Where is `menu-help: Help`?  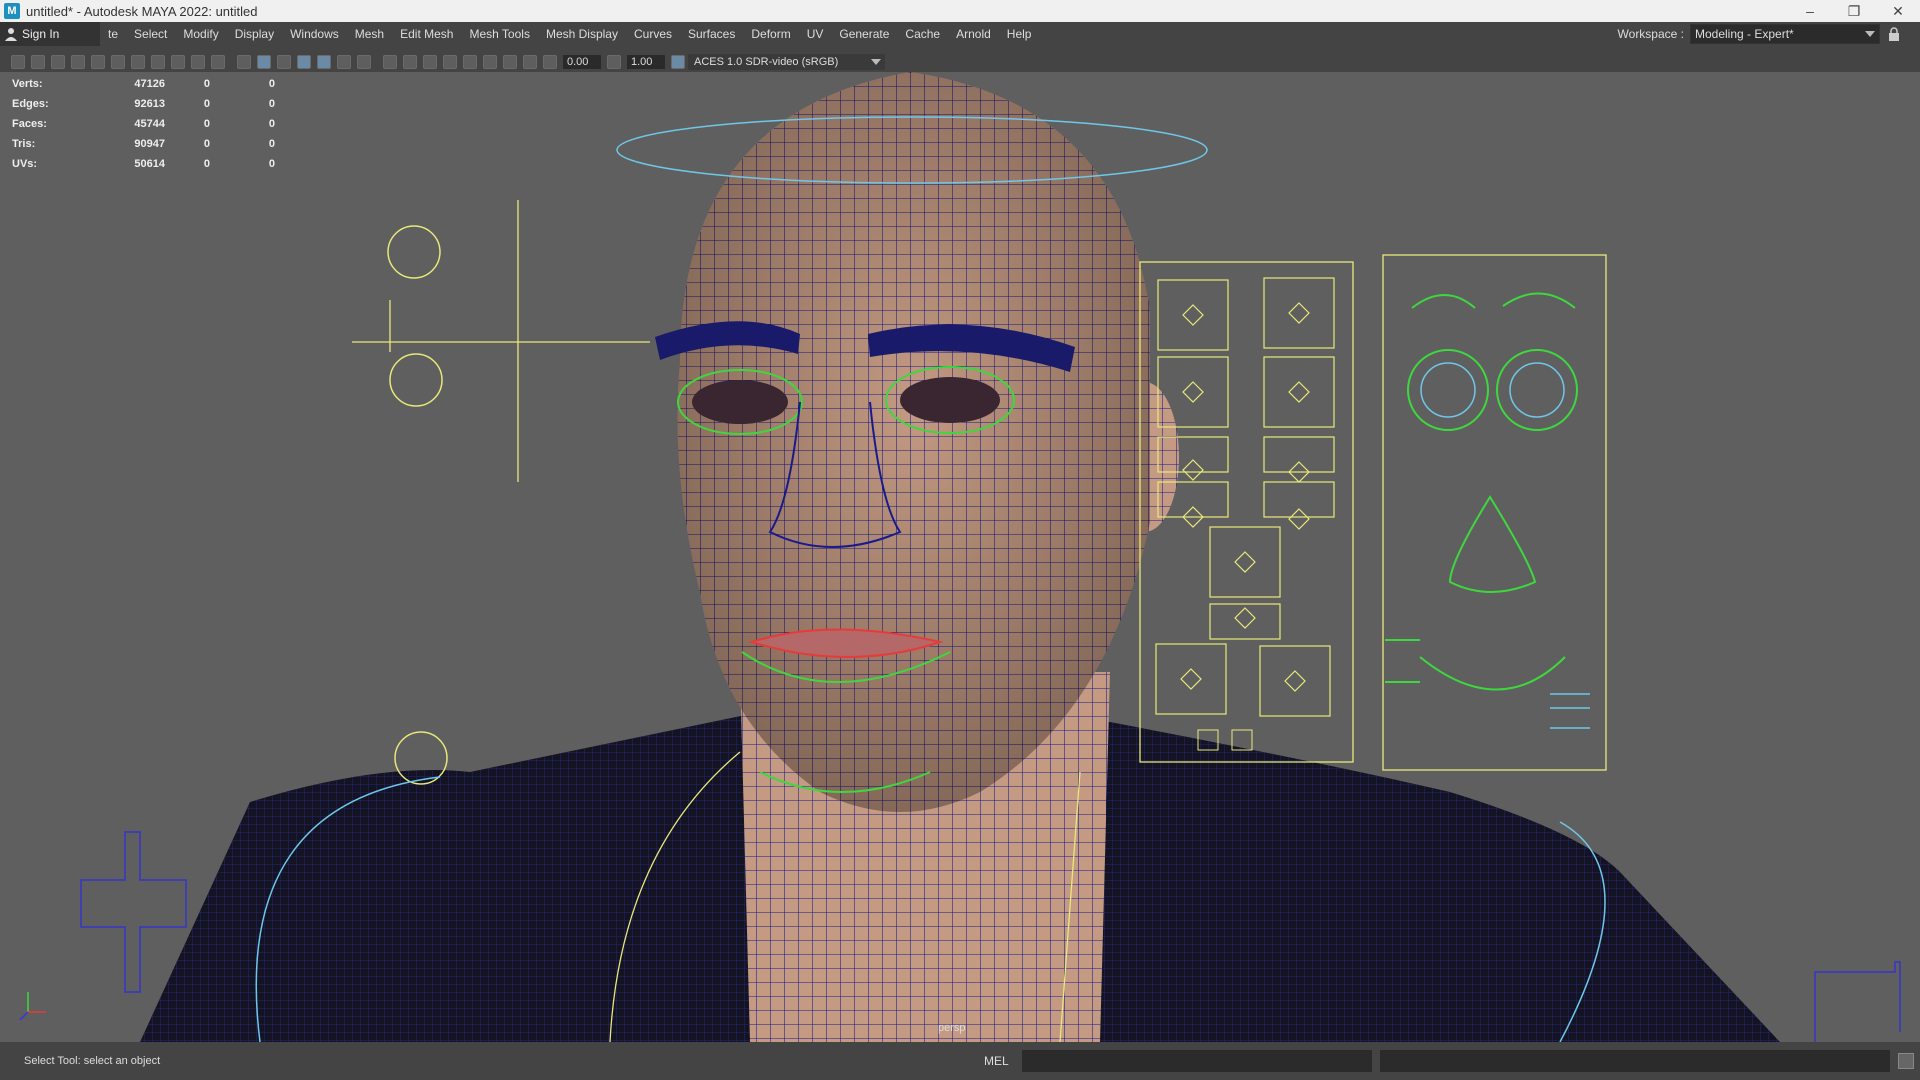 menu-help: Help is located at coordinates (1019, 34).